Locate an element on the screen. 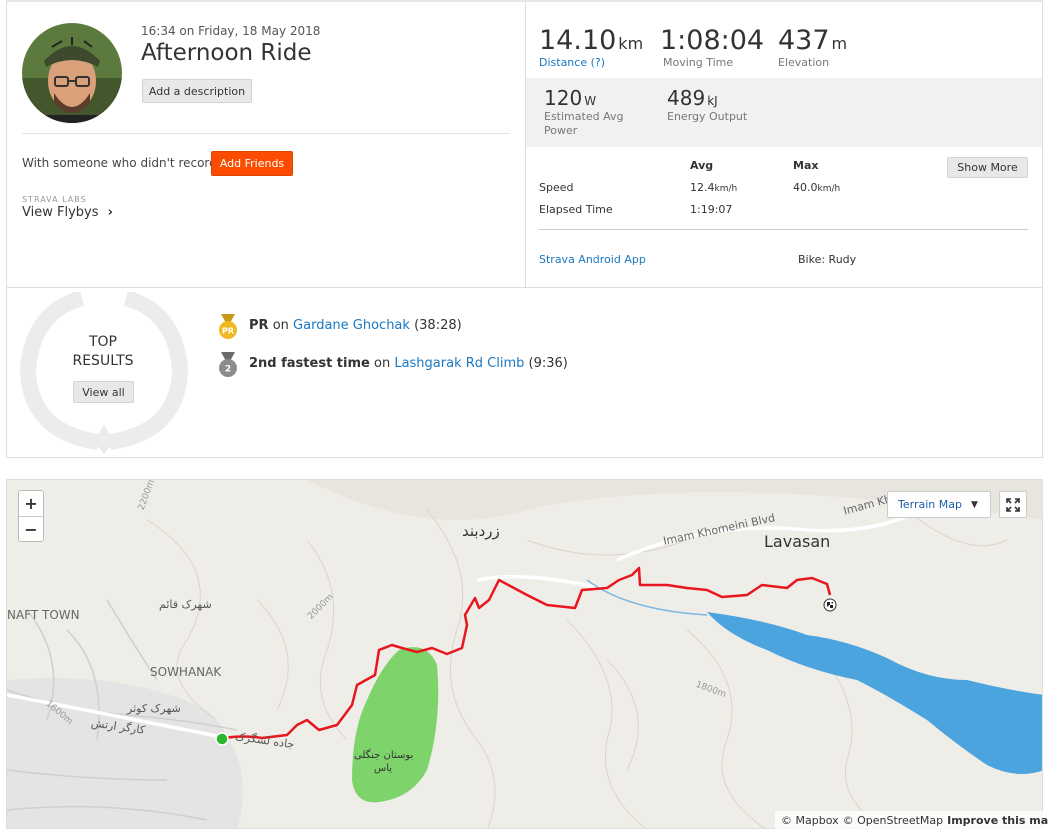  elapsed-time-value: 1:19:07 is located at coordinates (711, 209).